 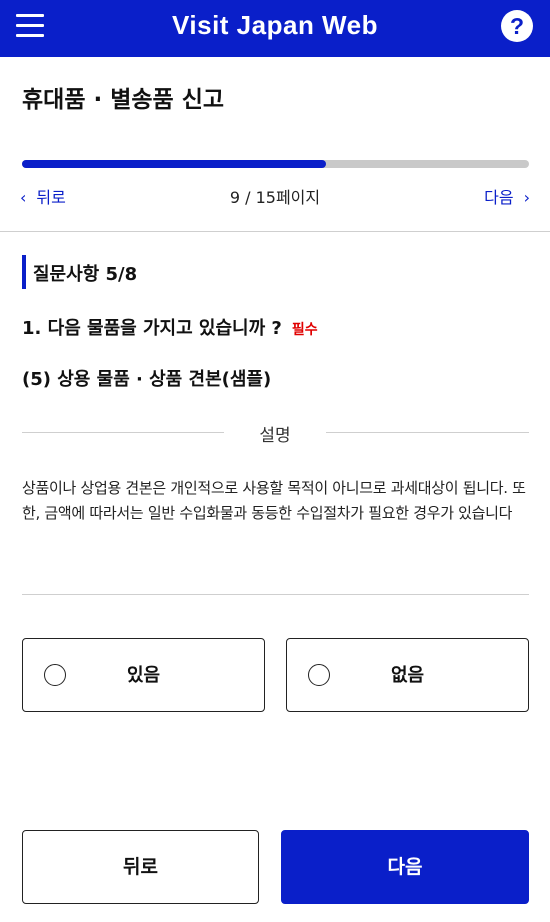 I want to click on option-no-label: 없음, so click(x=407, y=675).